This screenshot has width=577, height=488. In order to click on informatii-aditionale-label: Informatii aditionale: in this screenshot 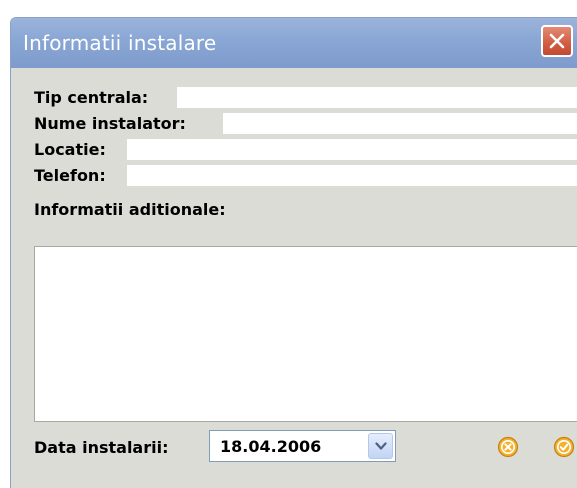, I will do `click(130, 209)`.